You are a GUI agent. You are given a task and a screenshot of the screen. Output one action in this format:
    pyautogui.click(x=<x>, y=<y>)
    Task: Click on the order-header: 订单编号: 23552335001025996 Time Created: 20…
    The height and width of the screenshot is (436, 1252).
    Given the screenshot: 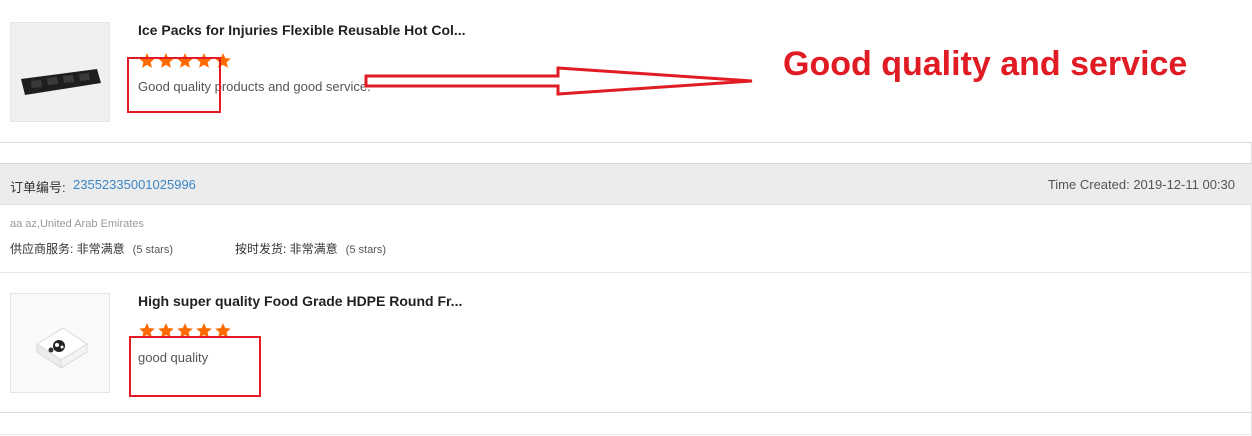 What is the action you would take?
    pyautogui.click(x=626, y=184)
    